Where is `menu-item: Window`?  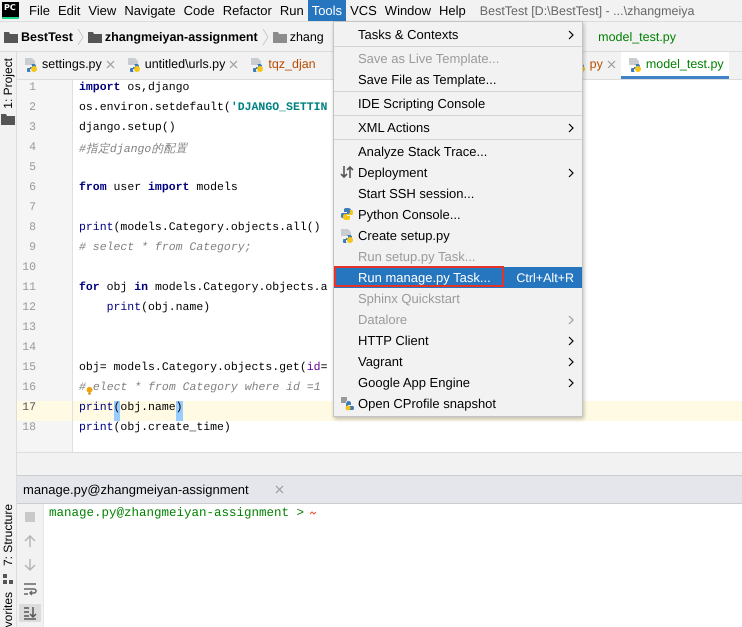 menu-item: Window is located at coordinates (408, 10).